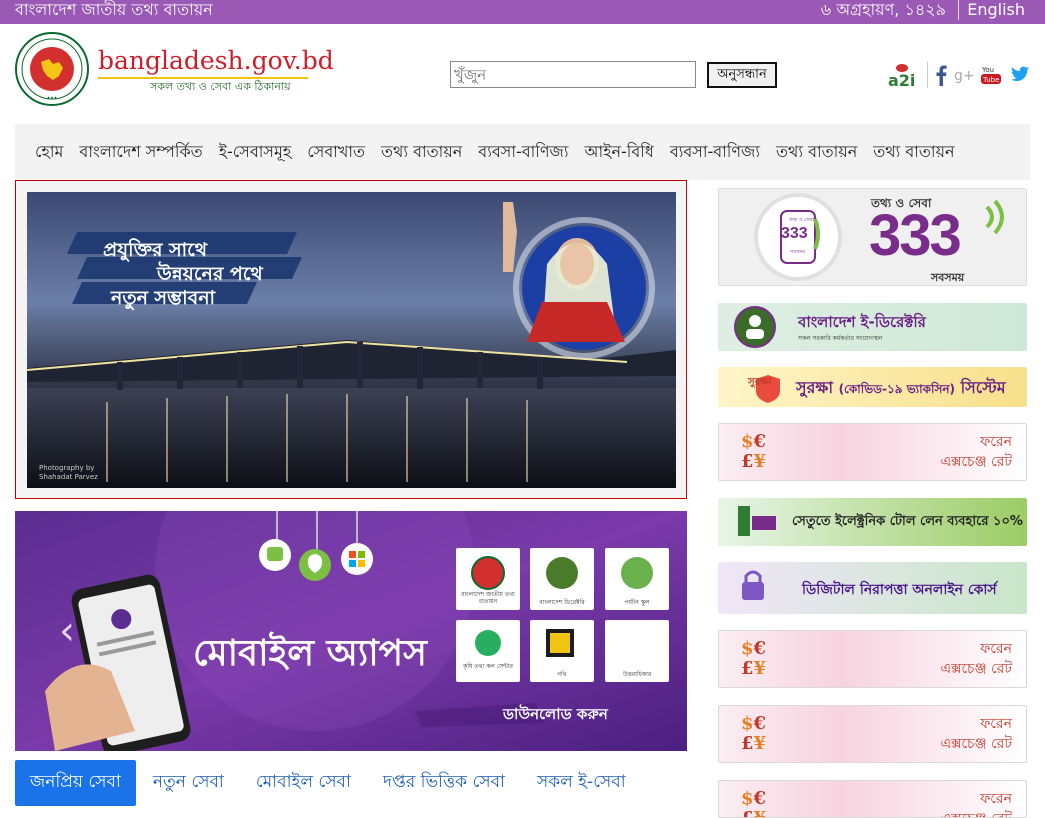 The image size is (1045, 818). I want to click on search-button: অনুসন্ধান, so click(742, 75).